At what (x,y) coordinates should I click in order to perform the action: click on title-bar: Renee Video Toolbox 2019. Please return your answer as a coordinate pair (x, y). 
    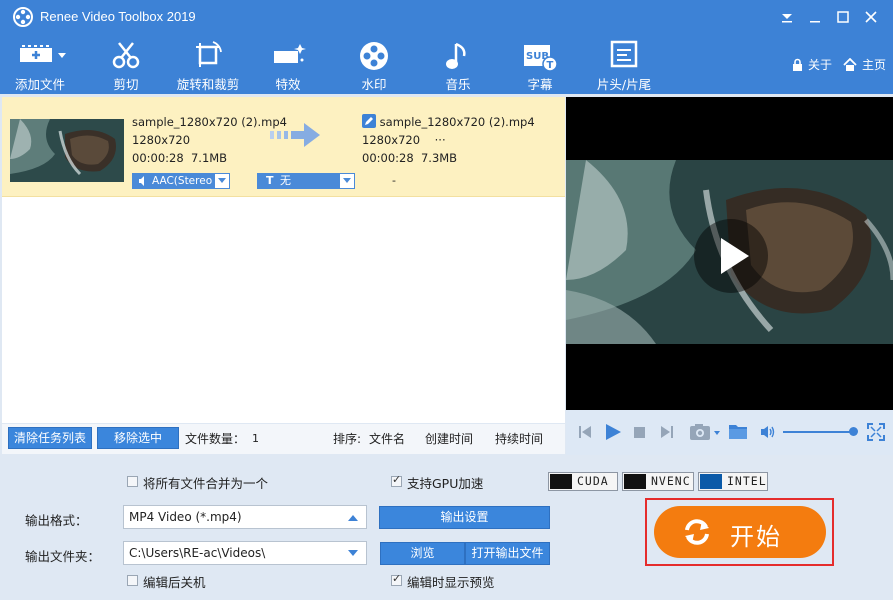
    Looking at the image, I should click on (446, 17).